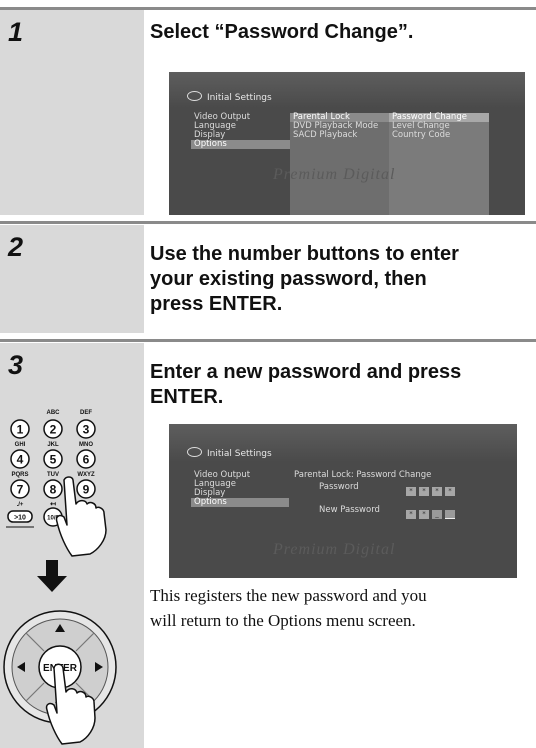 This screenshot has width=536, height=748. I want to click on svg-text: TUV, so click(53, 475).